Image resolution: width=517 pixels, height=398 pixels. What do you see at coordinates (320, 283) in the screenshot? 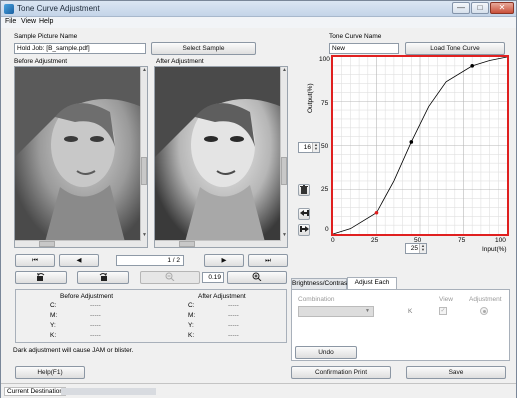
I see `tab-brightness-contrast: Brightness/Contrast` at bounding box center [320, 283].